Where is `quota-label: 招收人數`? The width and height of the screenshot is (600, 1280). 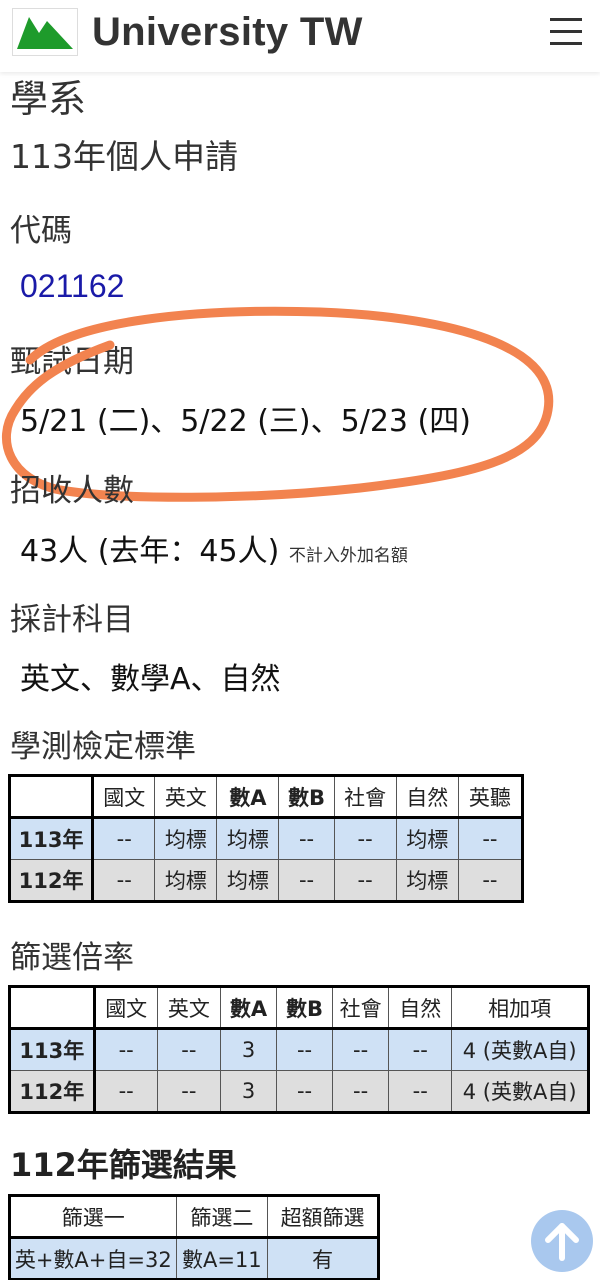
quota-label: 招收人數 is located at coordinates (72, 491).